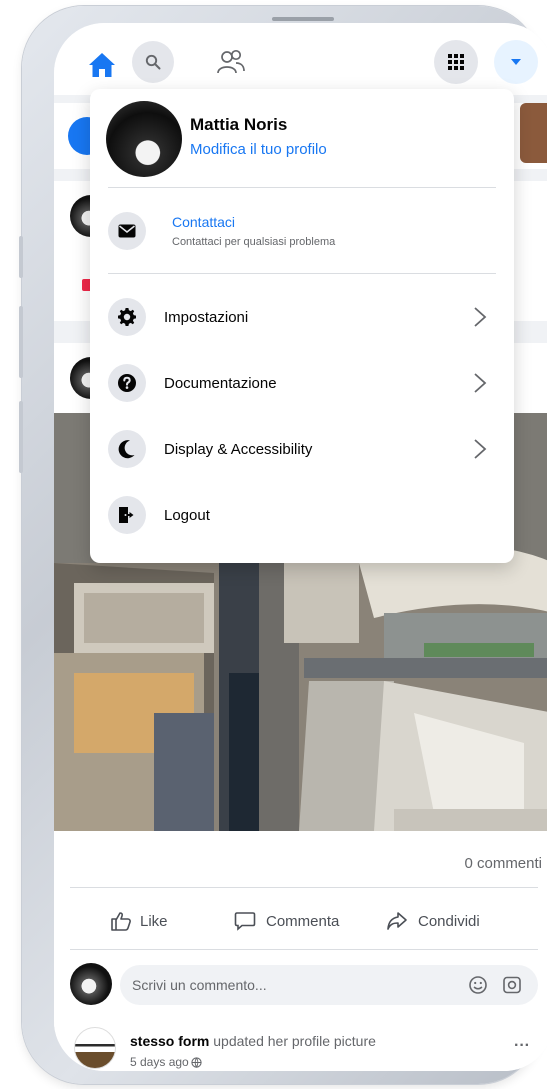  Describe the element at coordinates (294, 1041) in the screenshot. I see `post-action-text: updated her profile picture` at that location.